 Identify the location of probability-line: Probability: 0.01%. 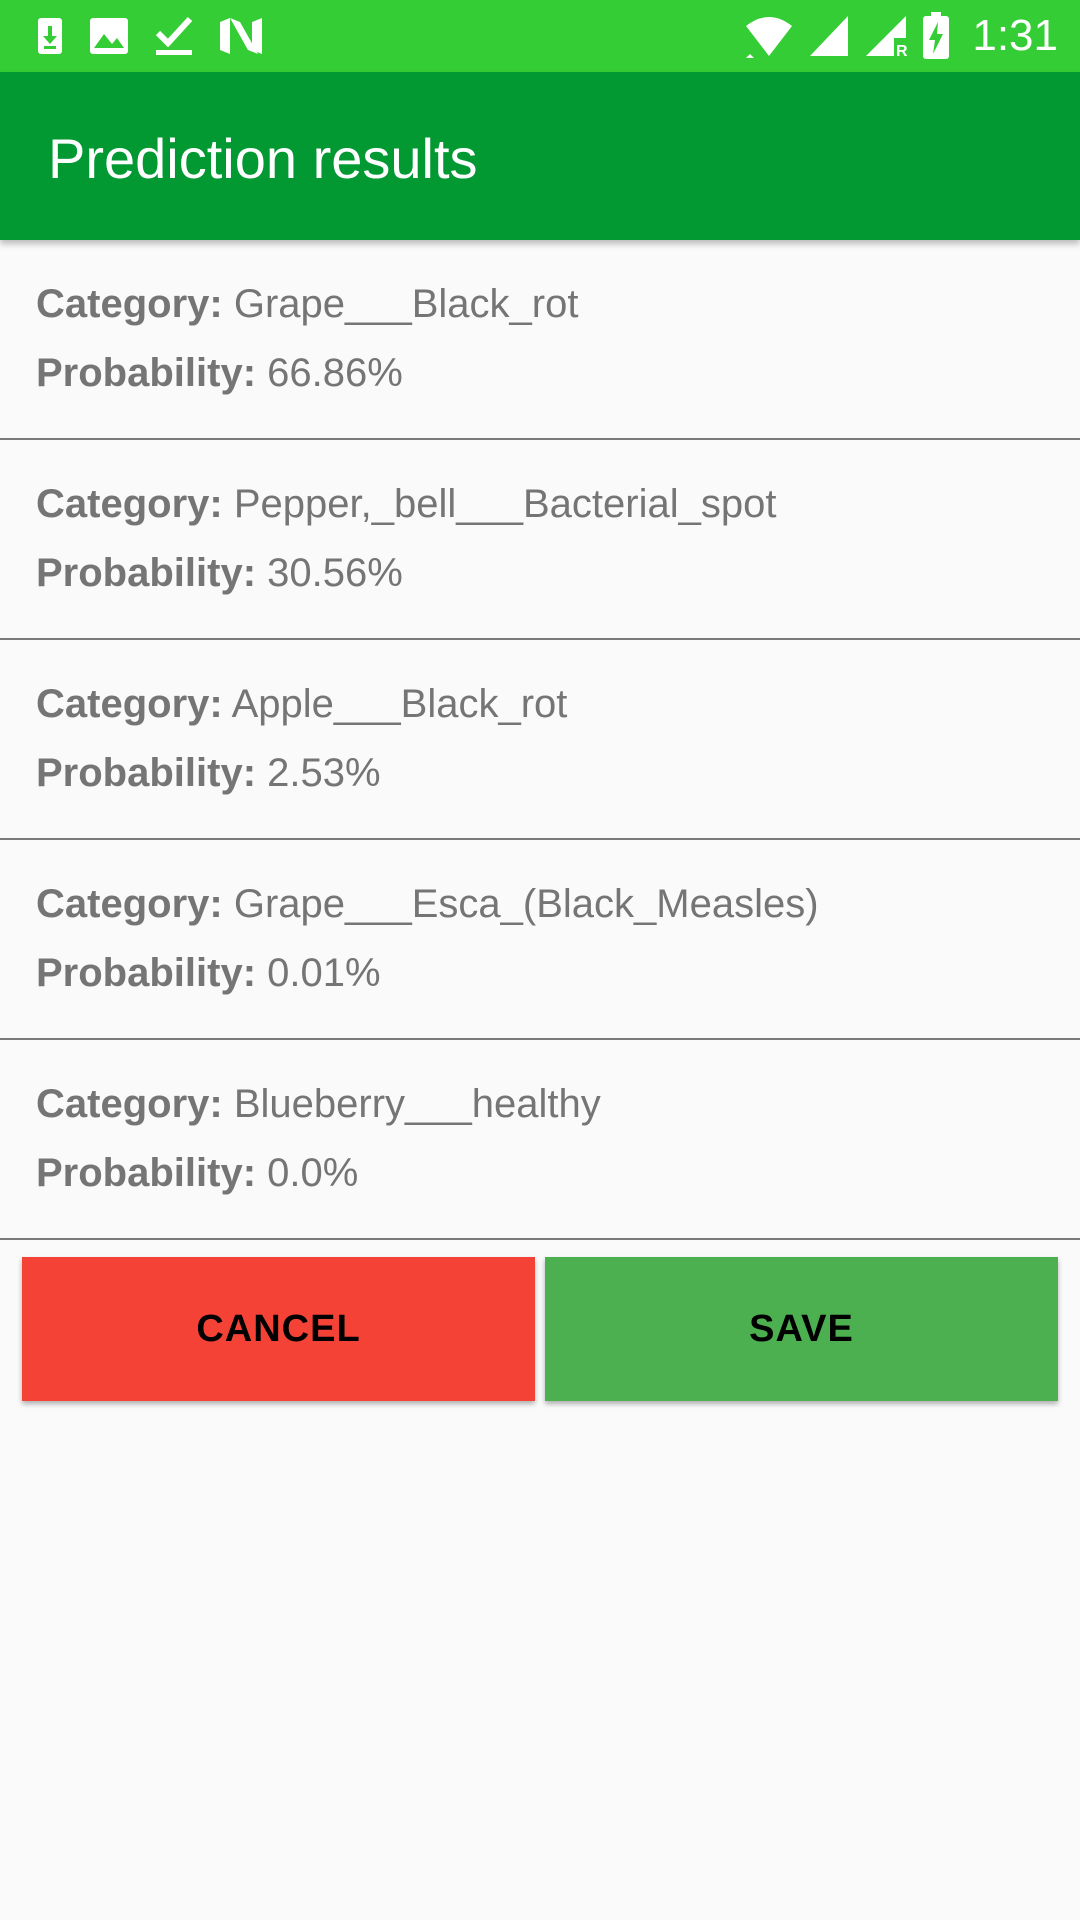
(208, 973).